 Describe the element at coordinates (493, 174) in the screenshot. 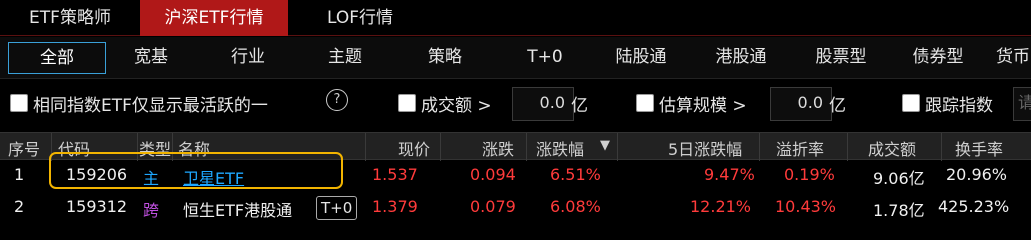

I see `row-change: 0.094` at that location.